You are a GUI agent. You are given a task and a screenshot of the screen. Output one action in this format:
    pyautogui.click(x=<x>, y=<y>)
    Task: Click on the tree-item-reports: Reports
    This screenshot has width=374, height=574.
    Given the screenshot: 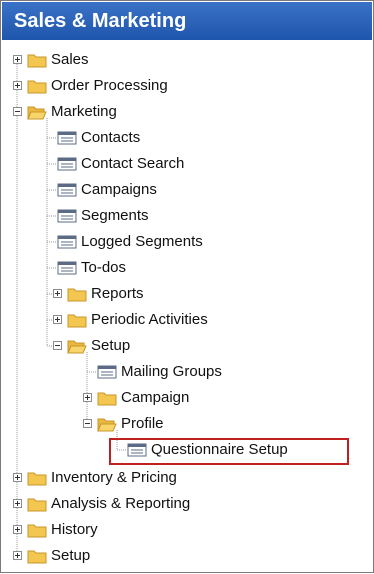 What is the action you would take?
    pyautogui.click(x=171, y=294)
    